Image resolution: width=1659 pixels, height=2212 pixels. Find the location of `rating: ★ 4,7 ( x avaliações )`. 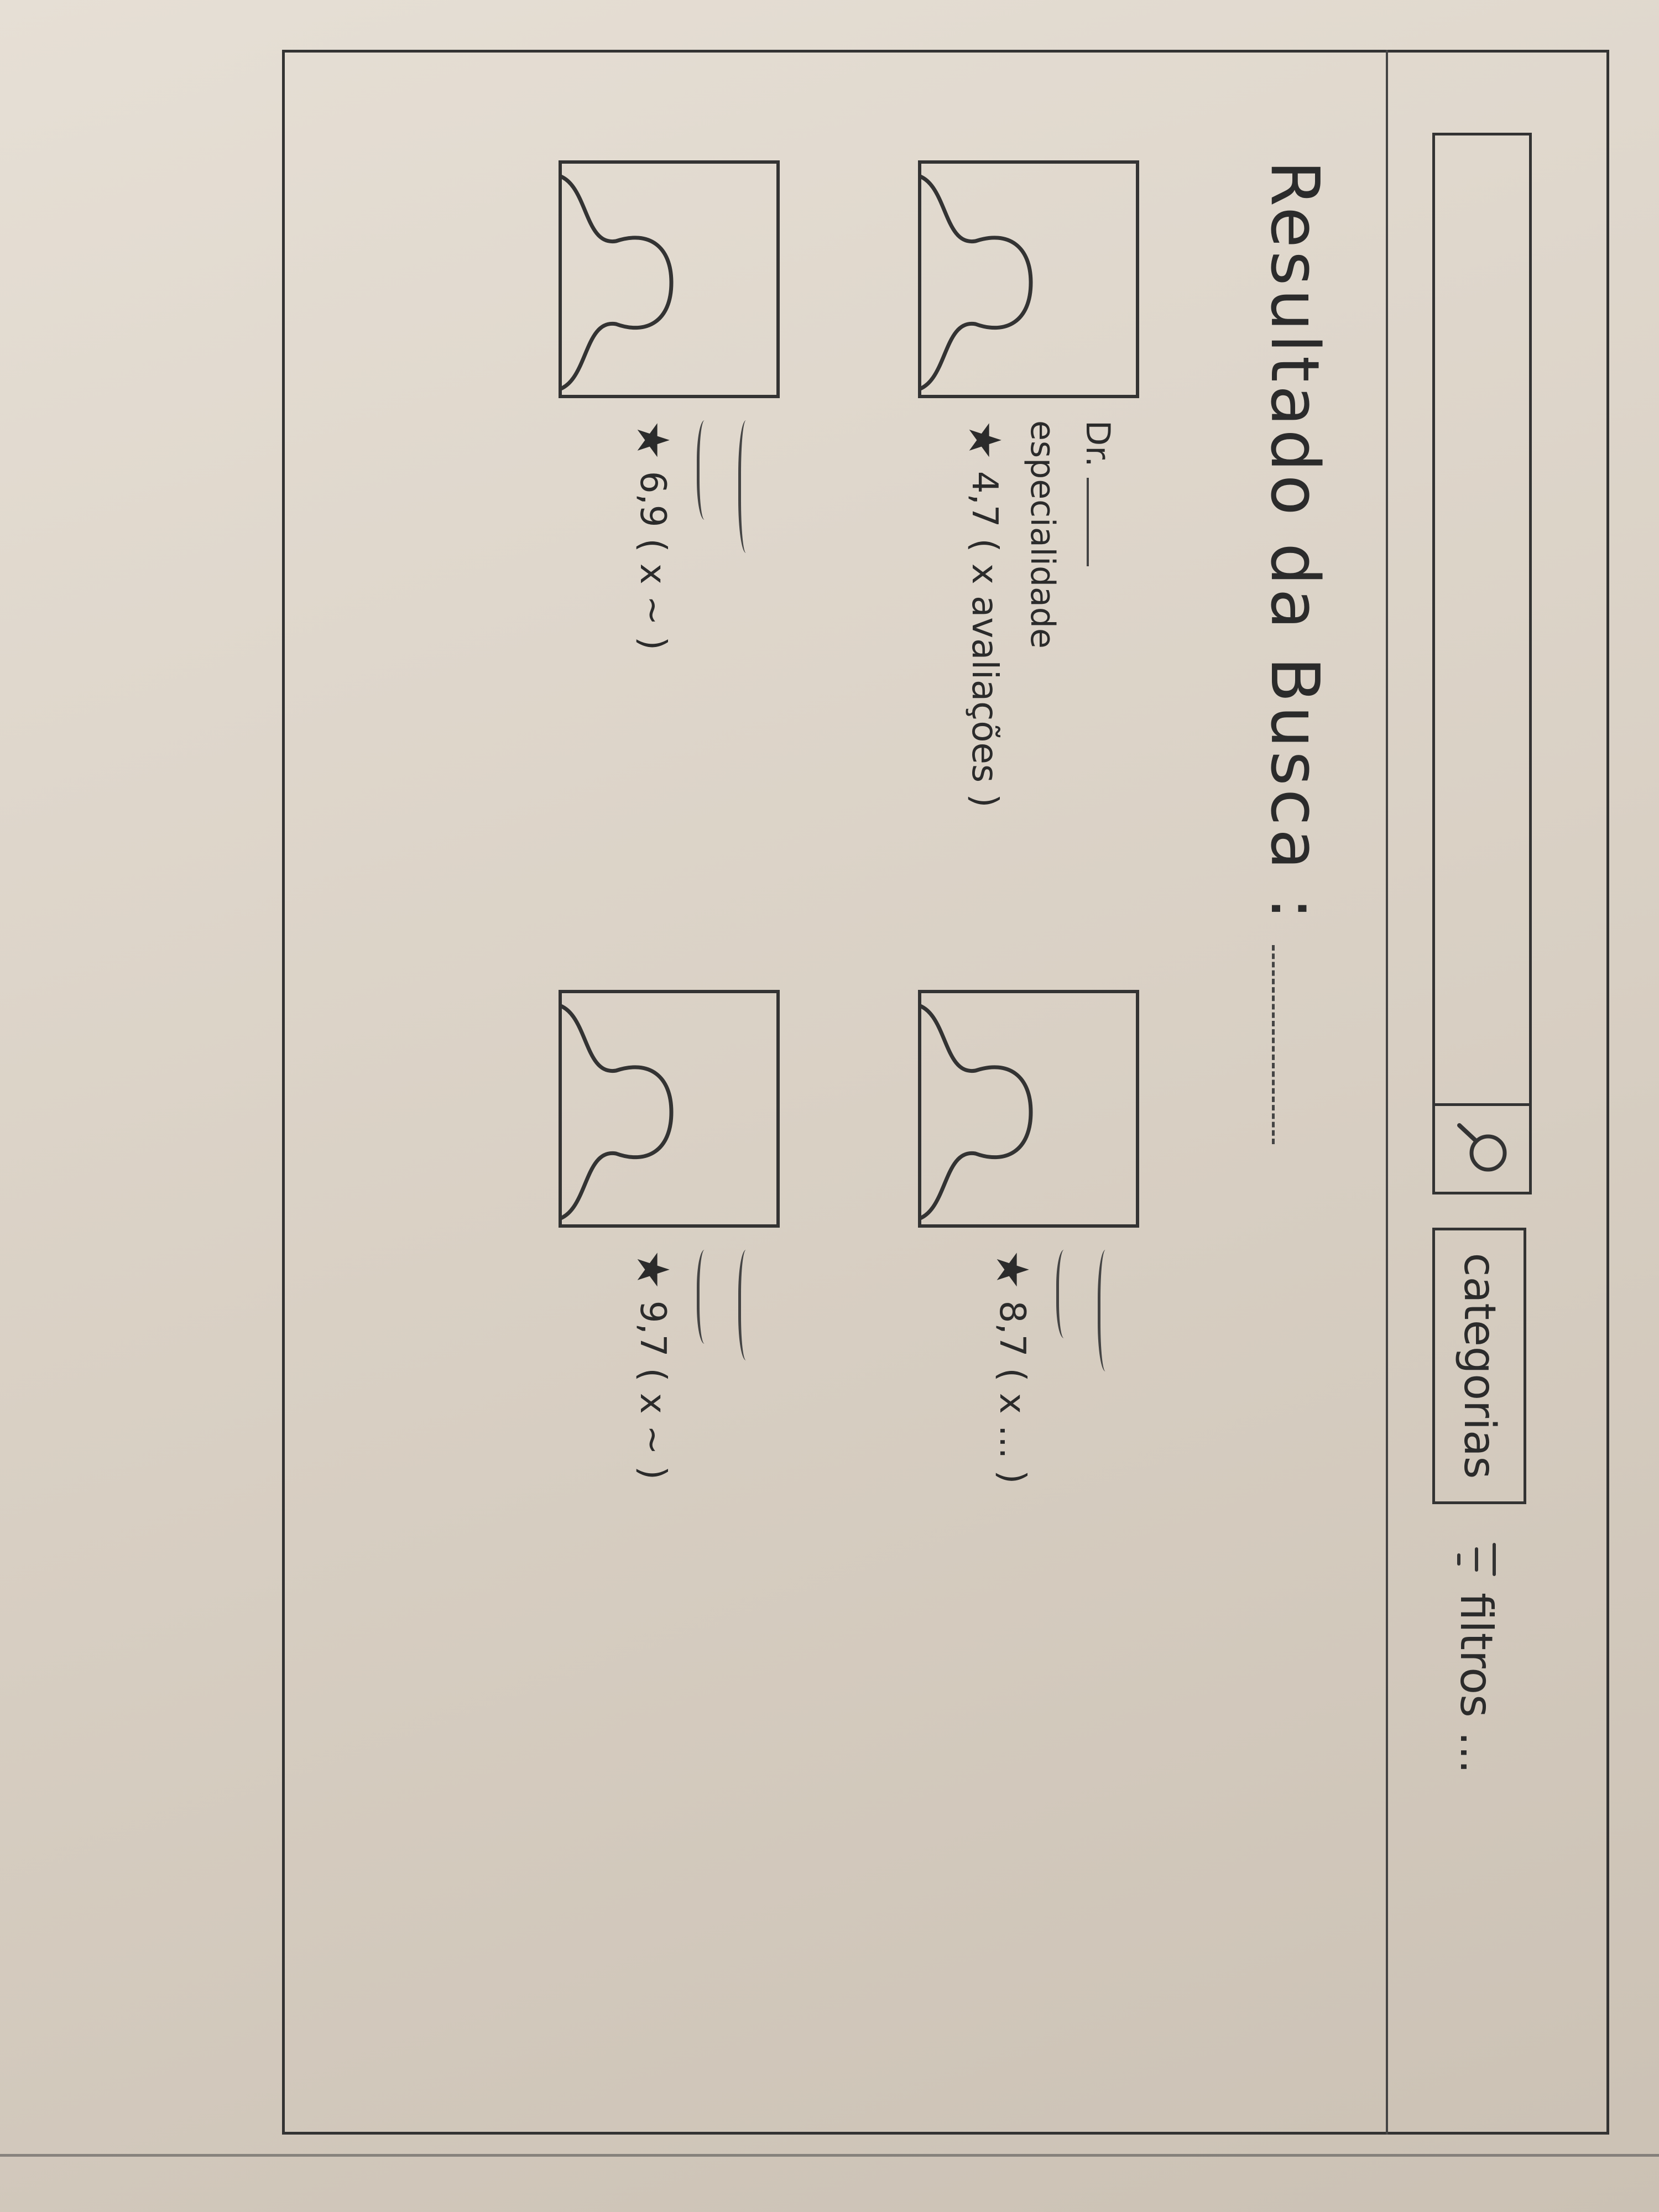

rating: ★ 4,7 ( x avaliações ) is located at coordinates (985, 669).